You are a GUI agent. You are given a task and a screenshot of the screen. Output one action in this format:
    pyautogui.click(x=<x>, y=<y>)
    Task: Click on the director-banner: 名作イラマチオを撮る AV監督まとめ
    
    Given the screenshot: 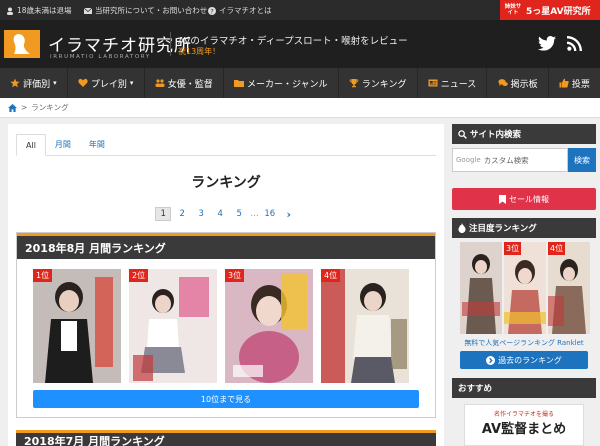 What is the action you would take?
    pyautogui.click(x=524, y=425)
    